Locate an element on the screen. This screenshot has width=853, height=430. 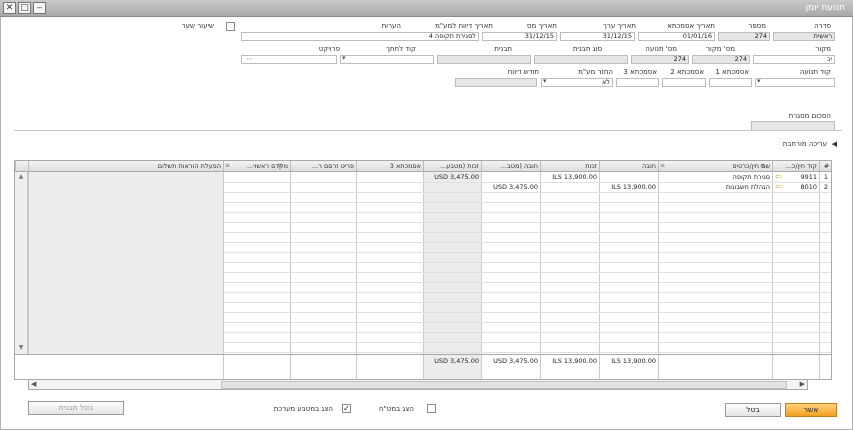
window-title: תנועת יומן is located at coordinates (825, 8).